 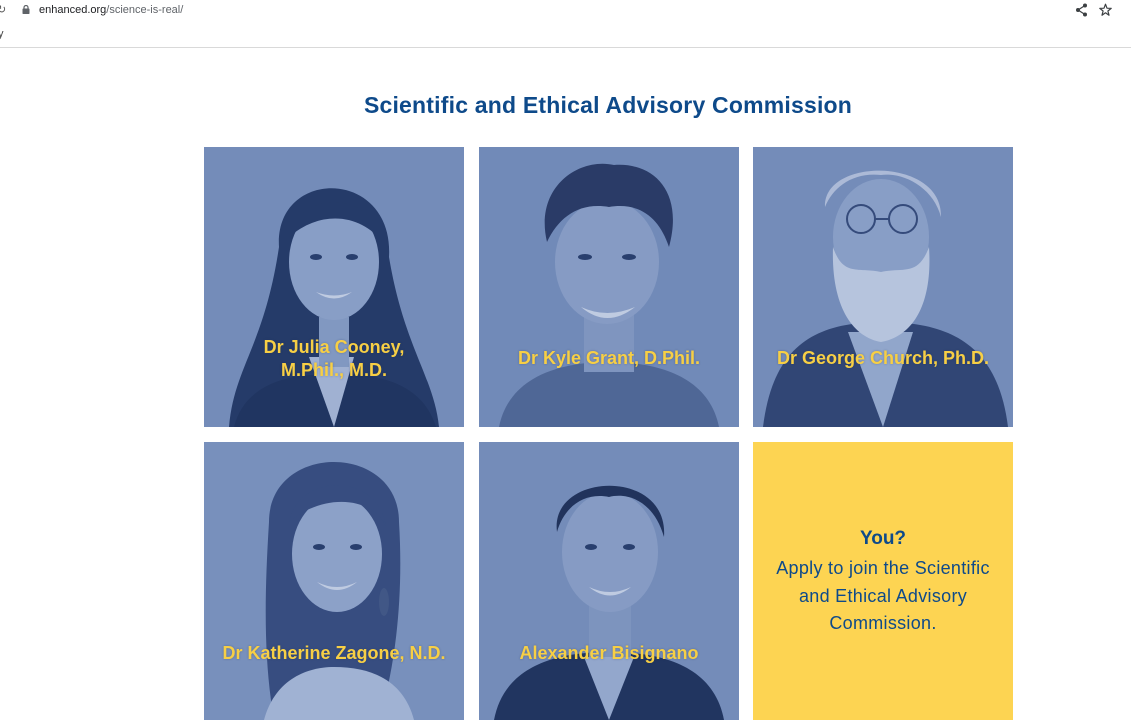 What do you see at coordinates (73, 10) in the screenshot?
I see `url-domain: enhanced.org` at bounding box center [73, 10].